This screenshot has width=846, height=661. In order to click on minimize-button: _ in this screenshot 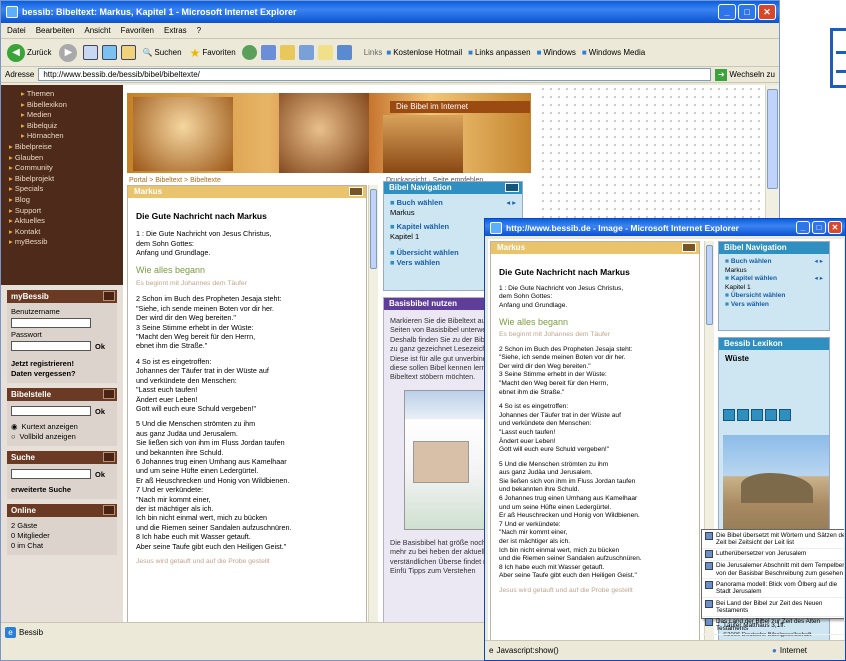, I will do `click(727, 12)`.